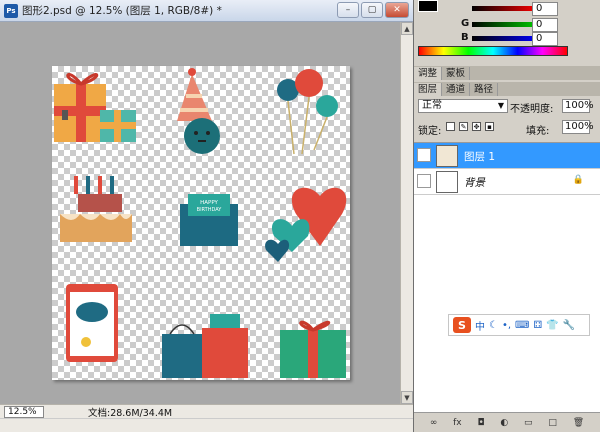 This screenshot has width=600, height=432. What do you see at coordinates (507, 156) in the screenshot?
I see `layer-row-1: 👁 图层 1` at bounding box center [507, 156].